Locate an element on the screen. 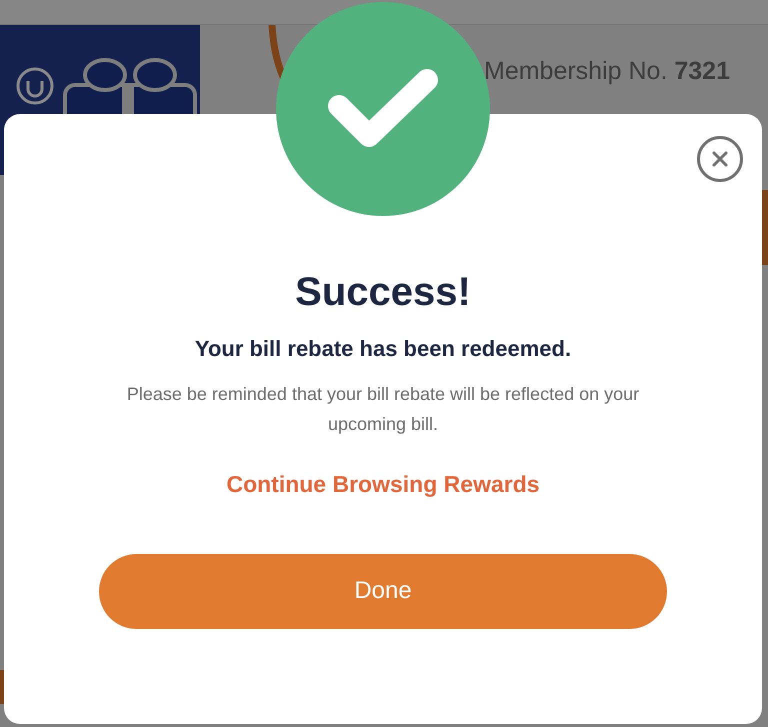 This screenshot has width=768, height=727. close-icon is located at coordinates (720, 159).